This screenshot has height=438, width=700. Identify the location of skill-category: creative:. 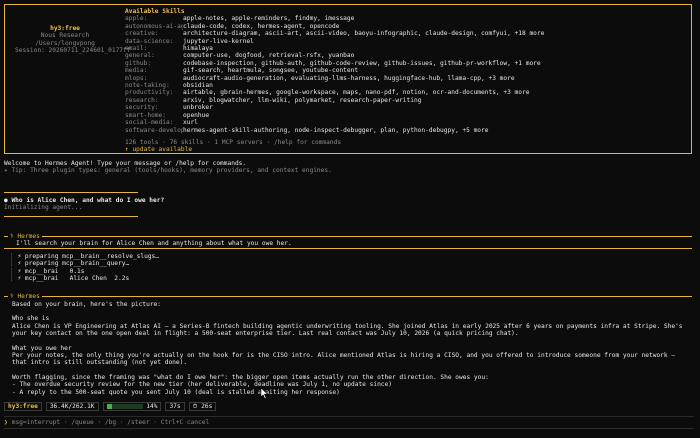
(142, 34).